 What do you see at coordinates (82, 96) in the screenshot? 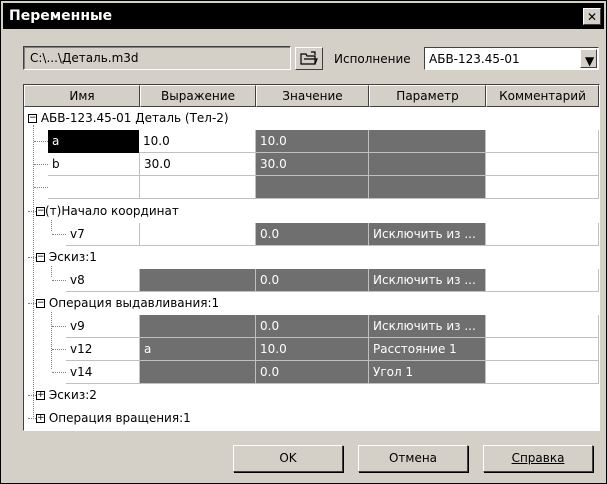
I see `column-header-name: Имя` at bounding box center [82, 96].